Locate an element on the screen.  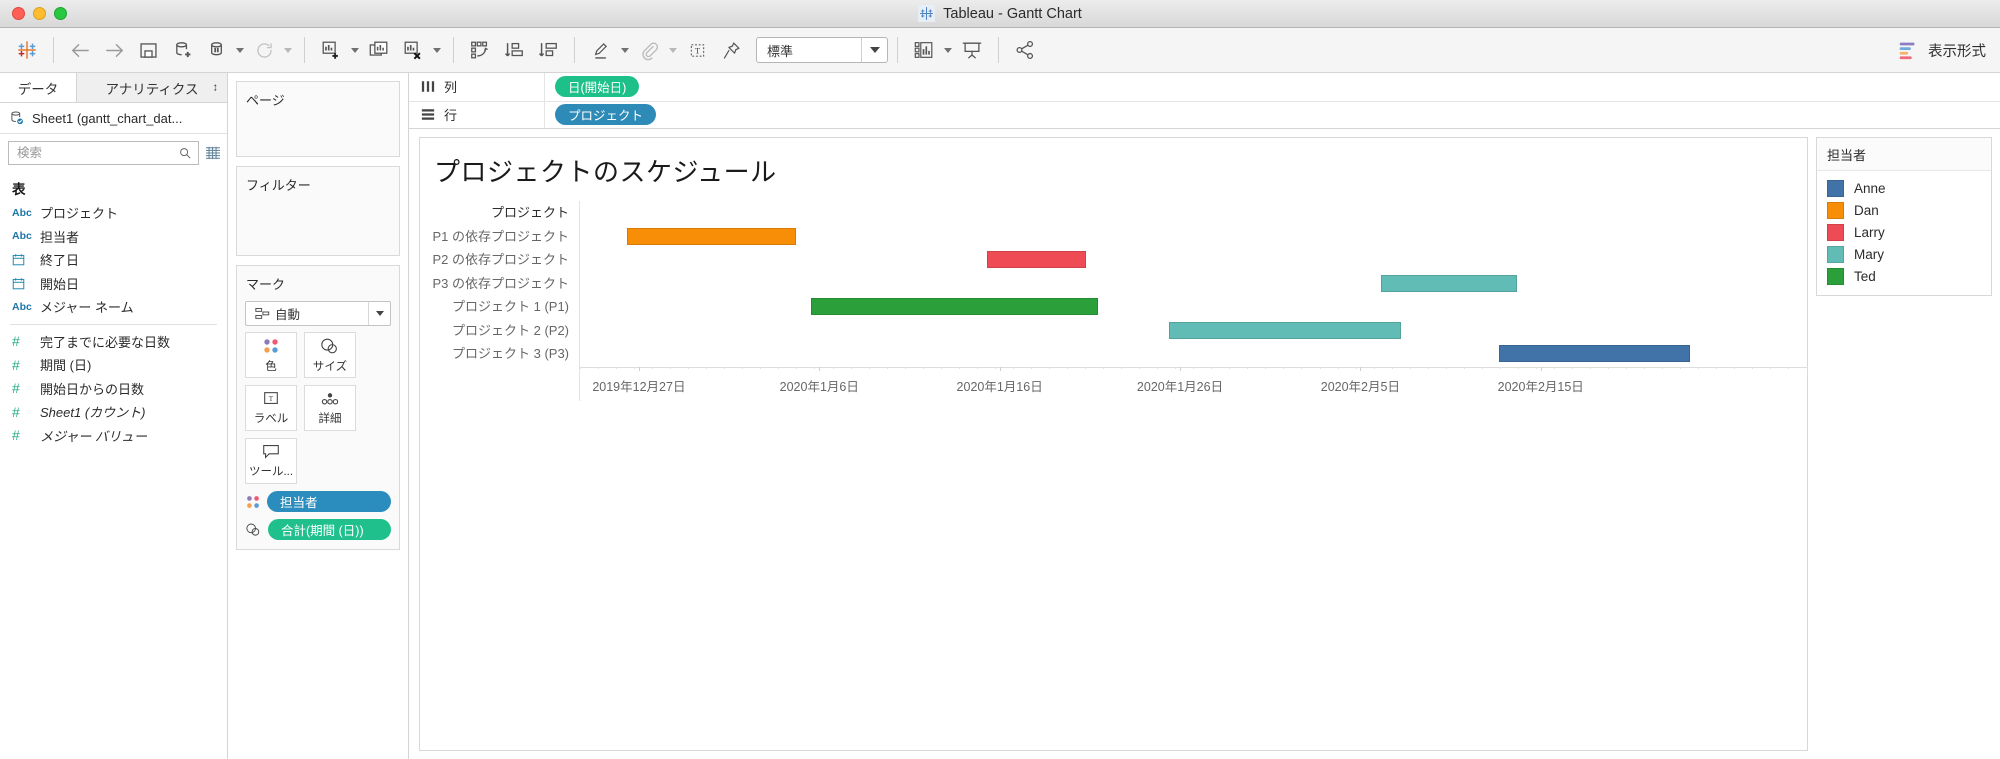
dimensions-list: Abc プロジェクト Abc 担当者 終了日 開始日 Abc メジャー ネーム is located at coordinates (113, 260).